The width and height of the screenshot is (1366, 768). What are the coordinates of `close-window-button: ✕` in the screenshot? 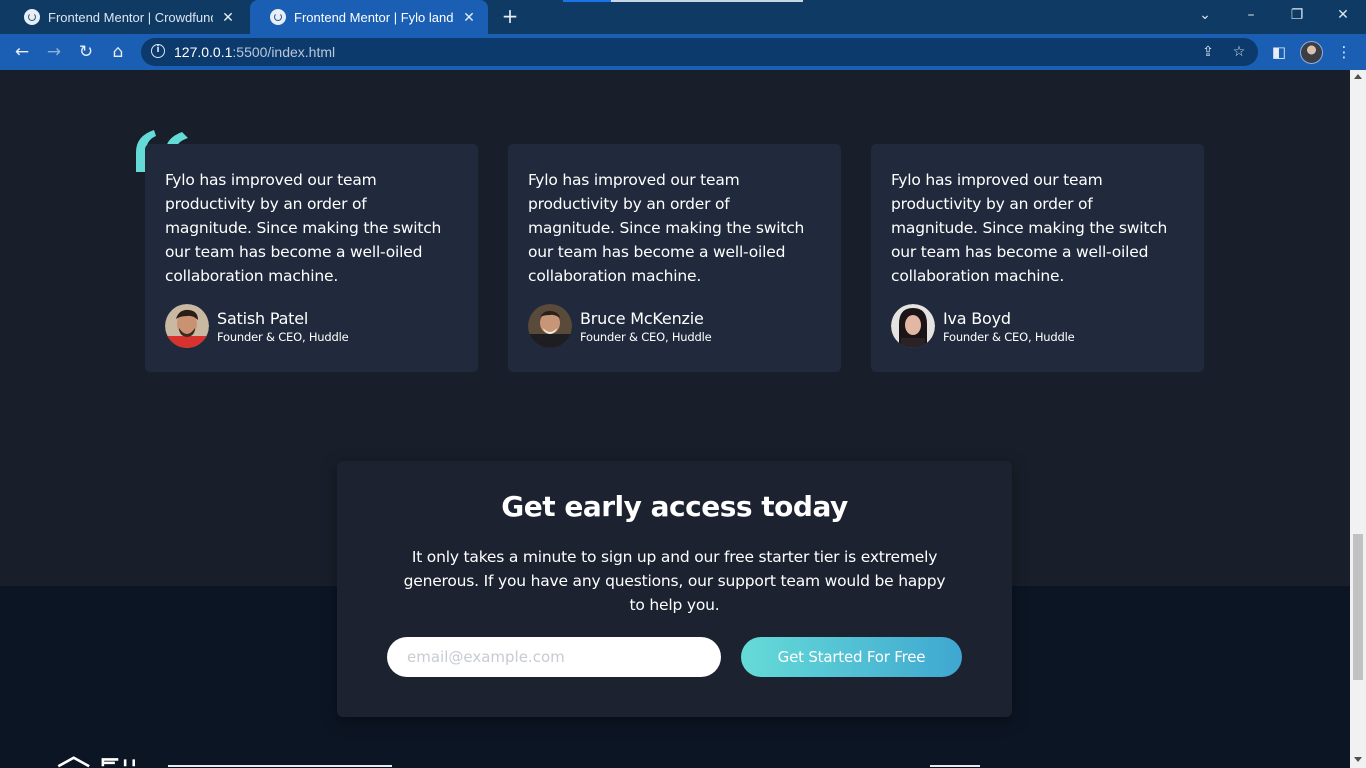 It's located at (1343, 15).